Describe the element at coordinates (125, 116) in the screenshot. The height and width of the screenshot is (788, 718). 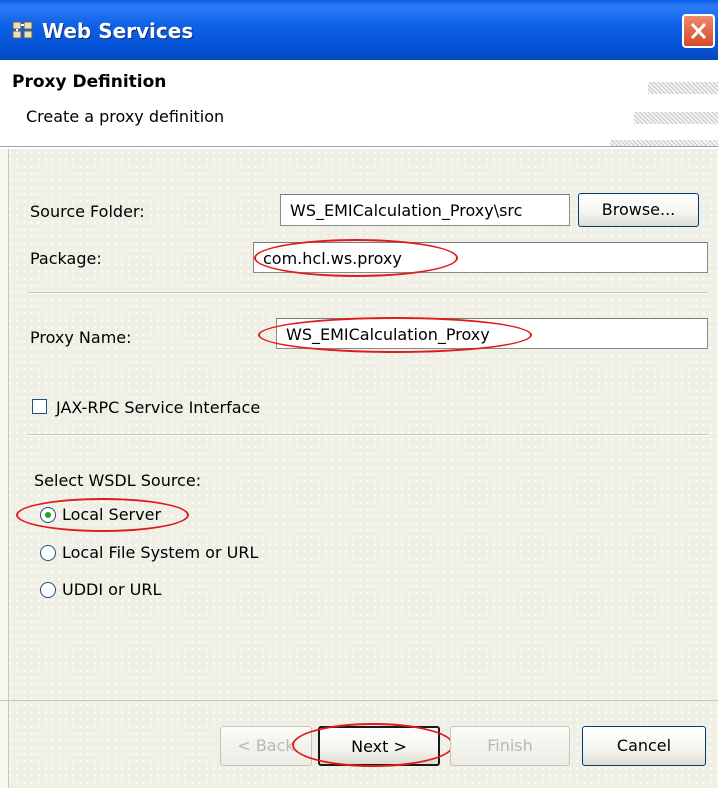
I see `page-description: Create a proxy definition` at that location.